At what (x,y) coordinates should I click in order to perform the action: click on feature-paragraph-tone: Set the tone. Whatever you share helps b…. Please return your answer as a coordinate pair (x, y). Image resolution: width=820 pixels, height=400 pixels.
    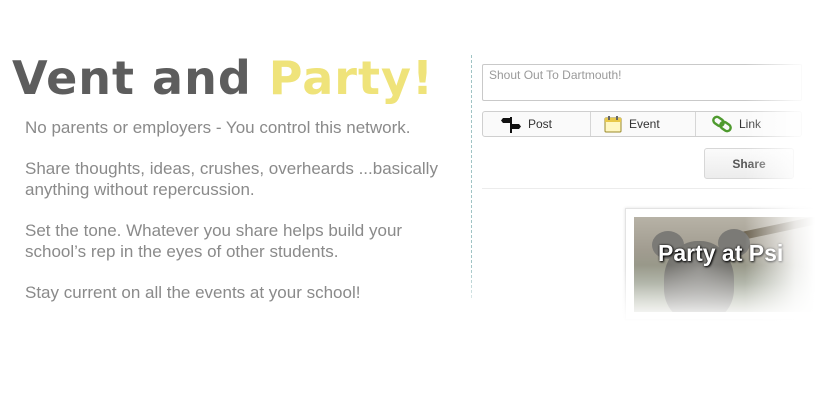
    Looking at the image, I should click on (214, 241).